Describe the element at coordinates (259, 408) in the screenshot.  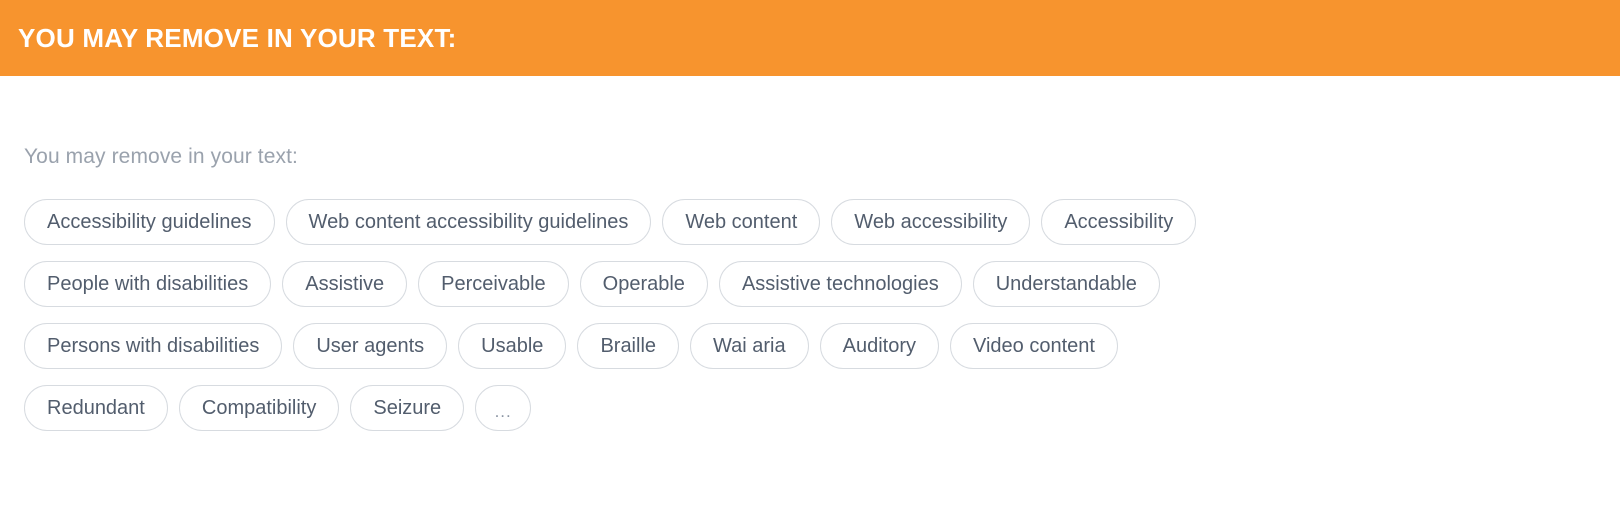
I see `keyword-chip: Compatibility` at that location.